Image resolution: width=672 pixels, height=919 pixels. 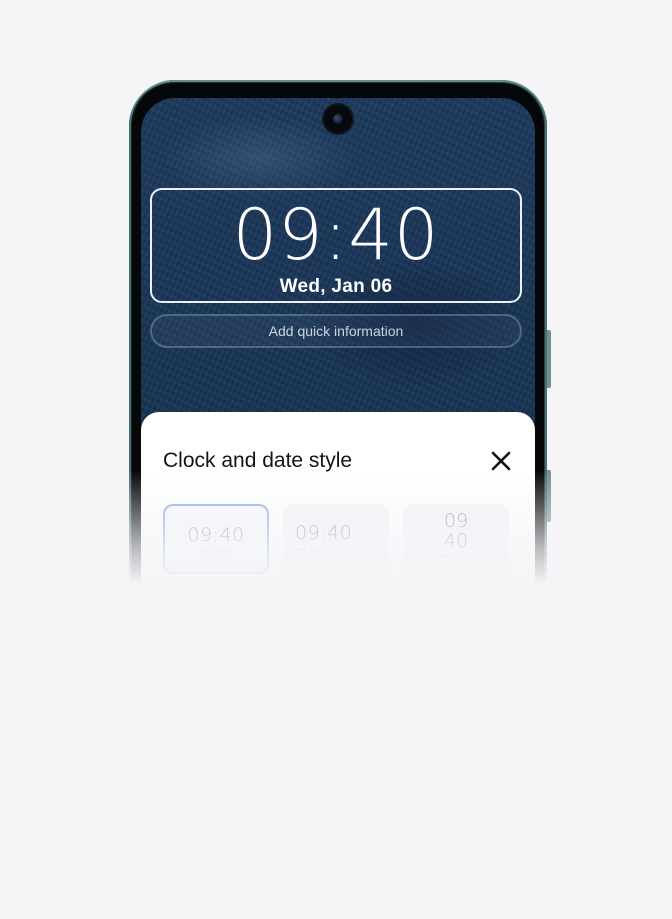 What do you see at coordinates (336, 331) in the screenshot?
I see `add-quick-information-button: Add quick information` at bounding box center [336, 331].